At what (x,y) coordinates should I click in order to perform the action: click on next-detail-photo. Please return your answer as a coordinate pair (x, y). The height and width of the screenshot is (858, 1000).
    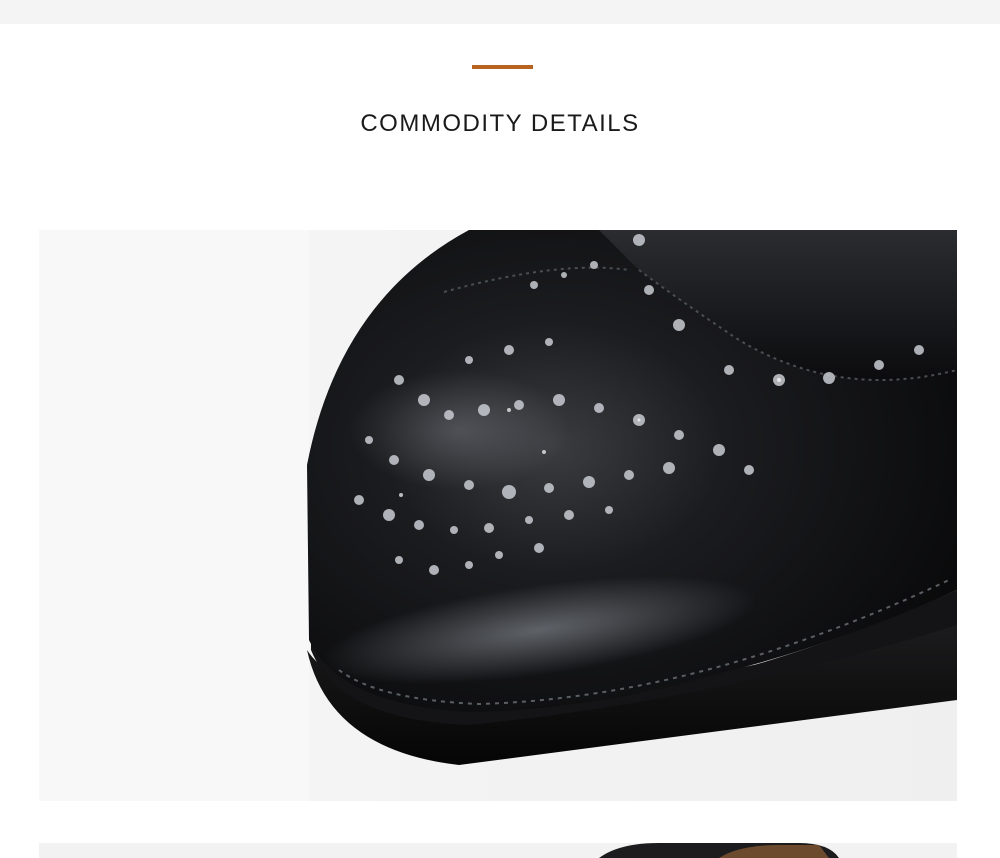
    Looking at the image, I should click on (498, 850).